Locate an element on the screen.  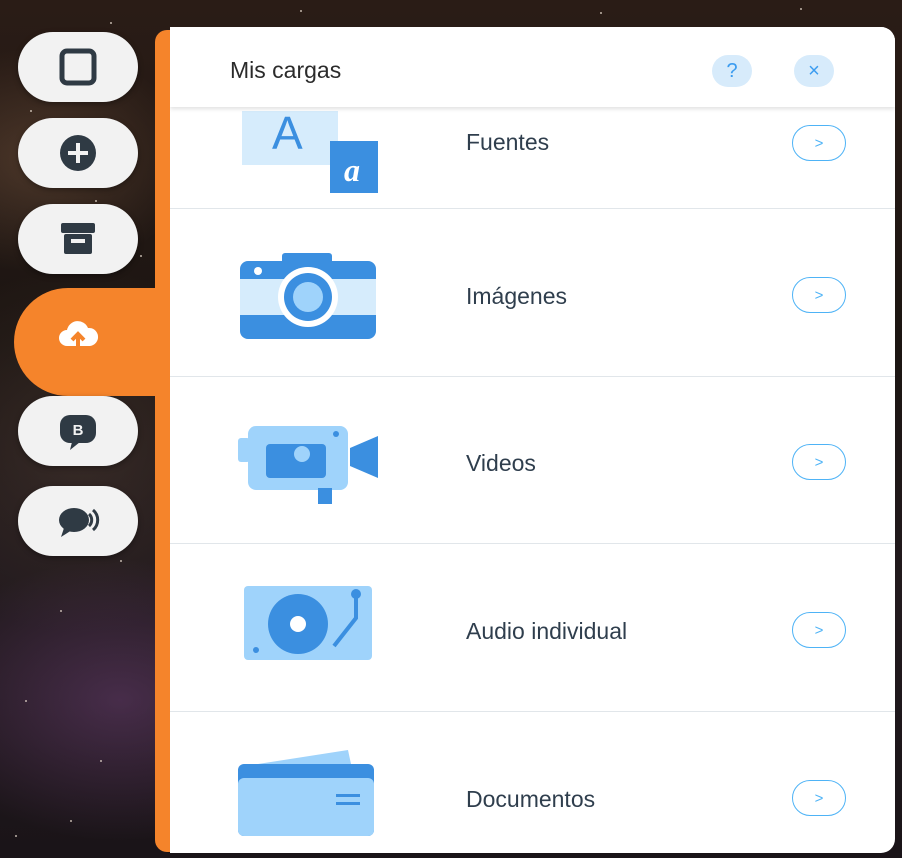
upload-cloud-icon is located at coordinates (79, 335).